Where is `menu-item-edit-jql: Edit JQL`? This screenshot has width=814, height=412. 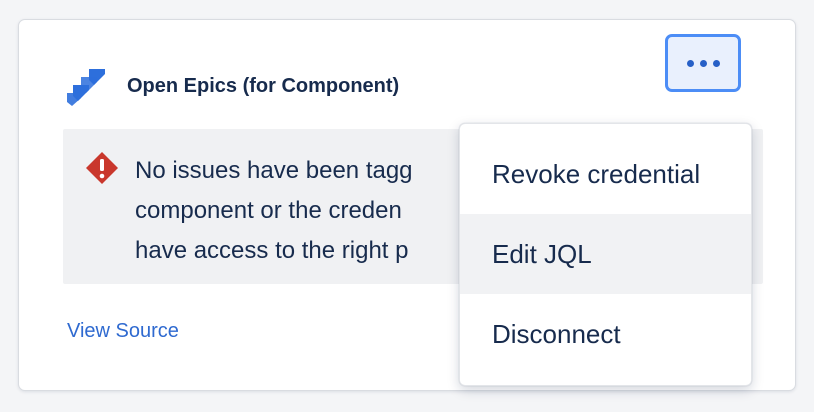 menu-item-edit-jql: Edit JQL is located at coordinates (605, 254).